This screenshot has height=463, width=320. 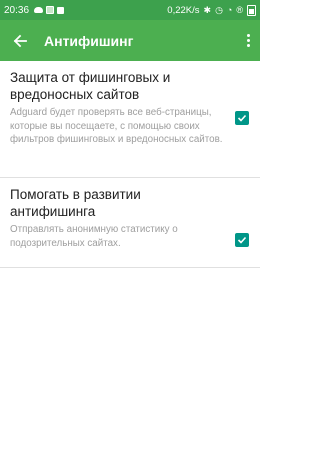 What do you see at coordinates (239, 9) in the screenshot?
I see `registered-icon: ®` at bounding box center [239, 9].